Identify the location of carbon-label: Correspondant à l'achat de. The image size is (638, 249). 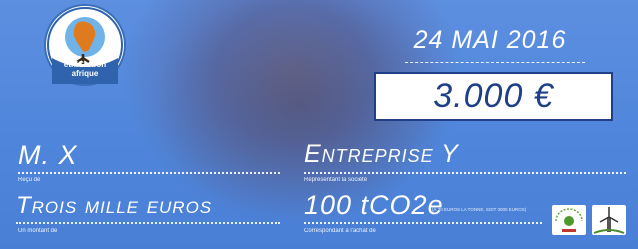
(340, 231).